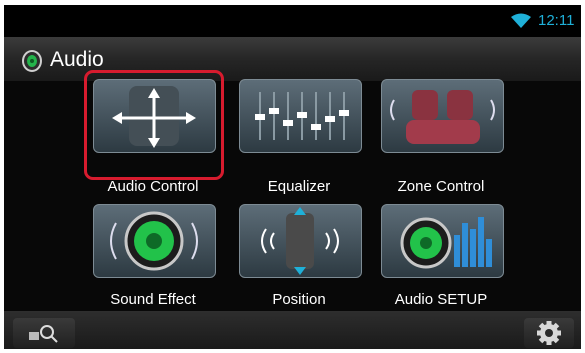 This screenshot has height=353, width=585. I want to click on status-bar: 12:11, so click(292, 21).